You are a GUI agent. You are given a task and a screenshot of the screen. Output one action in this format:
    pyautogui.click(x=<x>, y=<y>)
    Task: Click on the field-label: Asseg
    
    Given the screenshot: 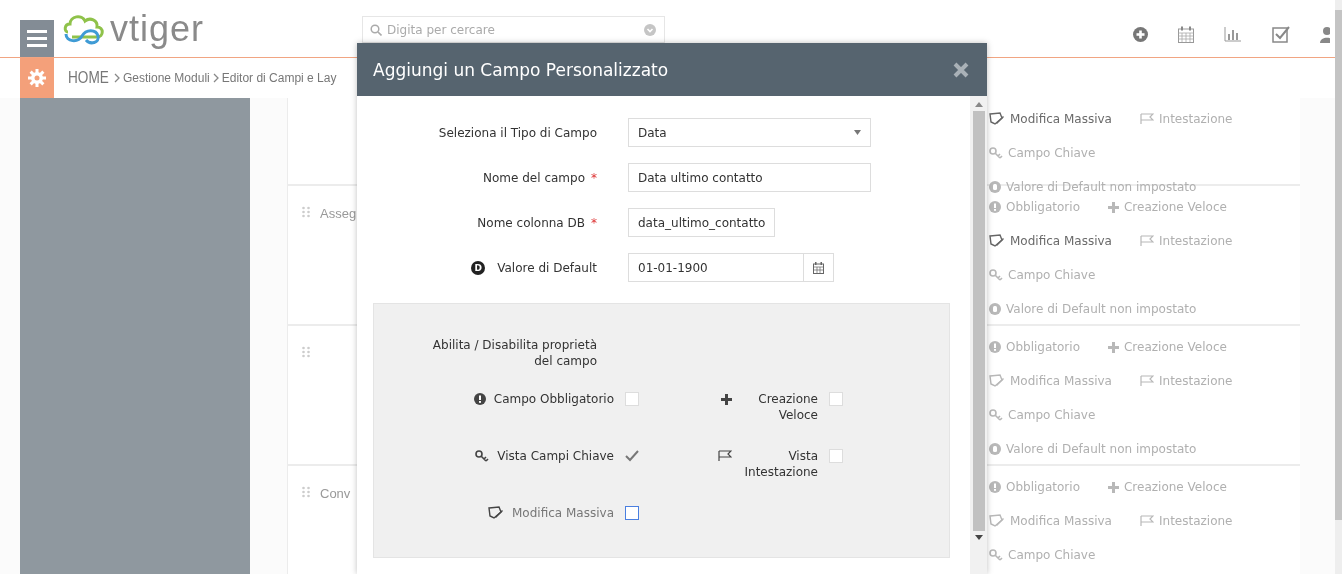 What is the action you would take?
    pyautogui.click(x=338, y=213)
    